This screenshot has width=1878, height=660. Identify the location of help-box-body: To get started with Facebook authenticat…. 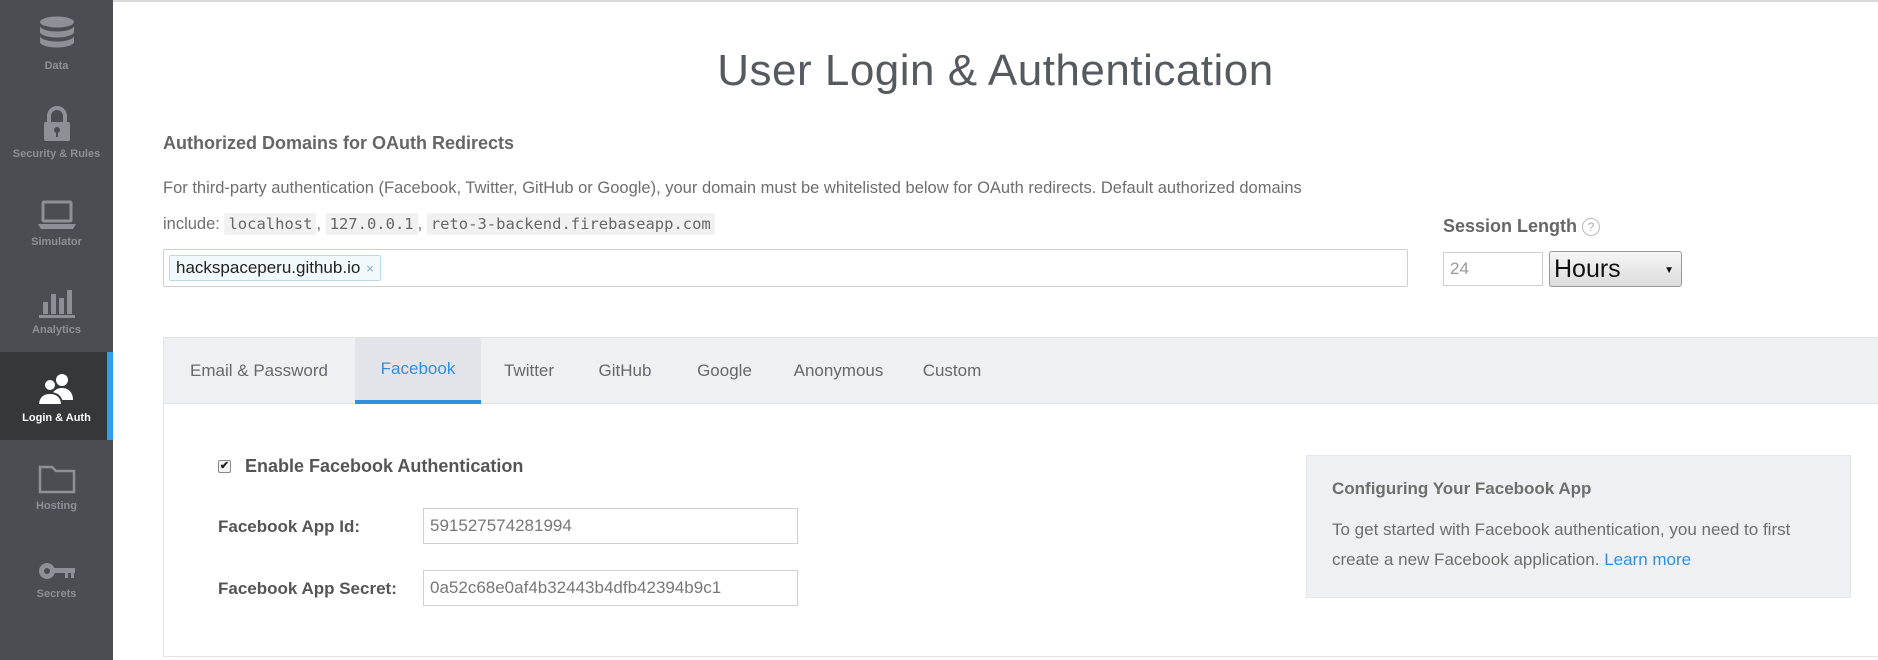
(1561, 544).